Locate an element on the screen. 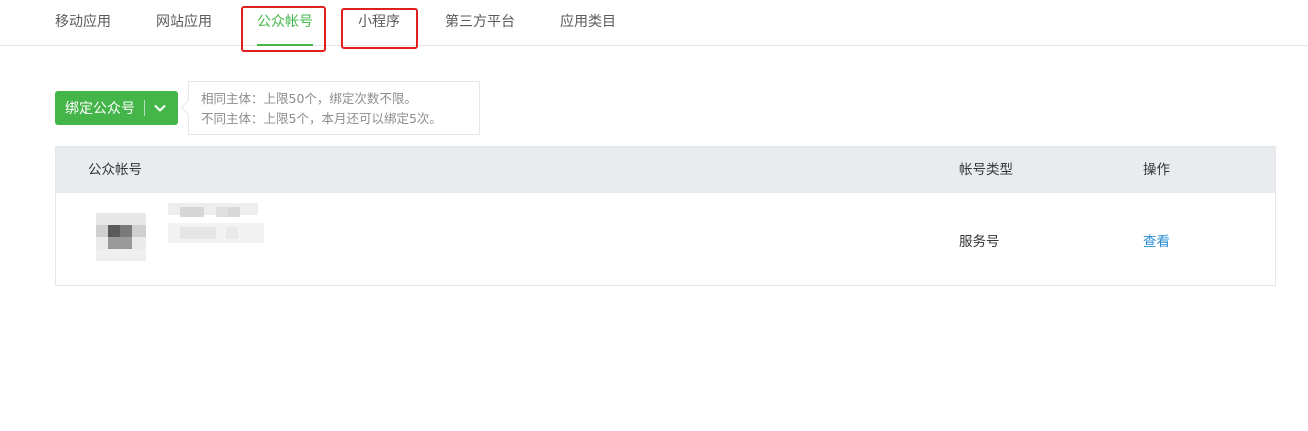  binding-limit-tooltip: 相同主体：上限50个，绑定次数不限。 不同主体：上限5个，本月还可以绑定5次。 is located at coordinates (334, 108).